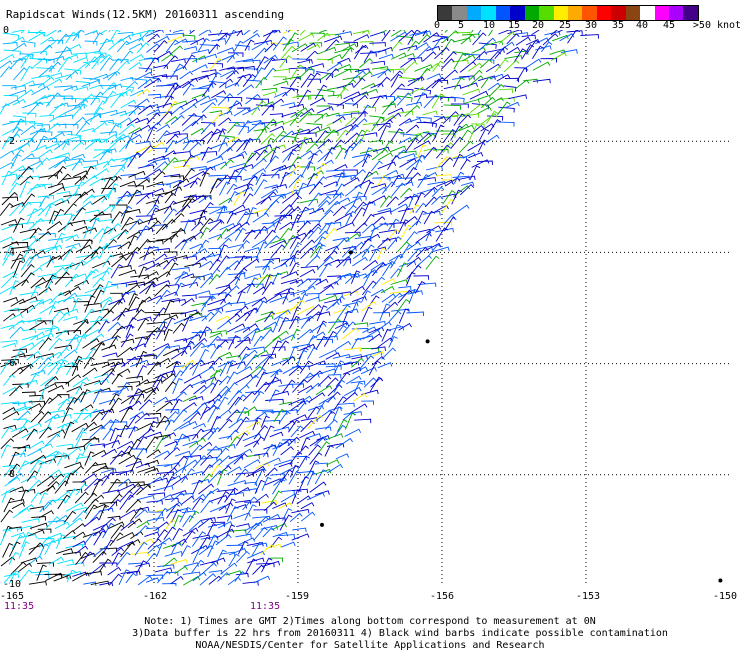  Describe the element at coordinates (725, 596) in the screenshot. I see `x-tick-5: -150` at that location.